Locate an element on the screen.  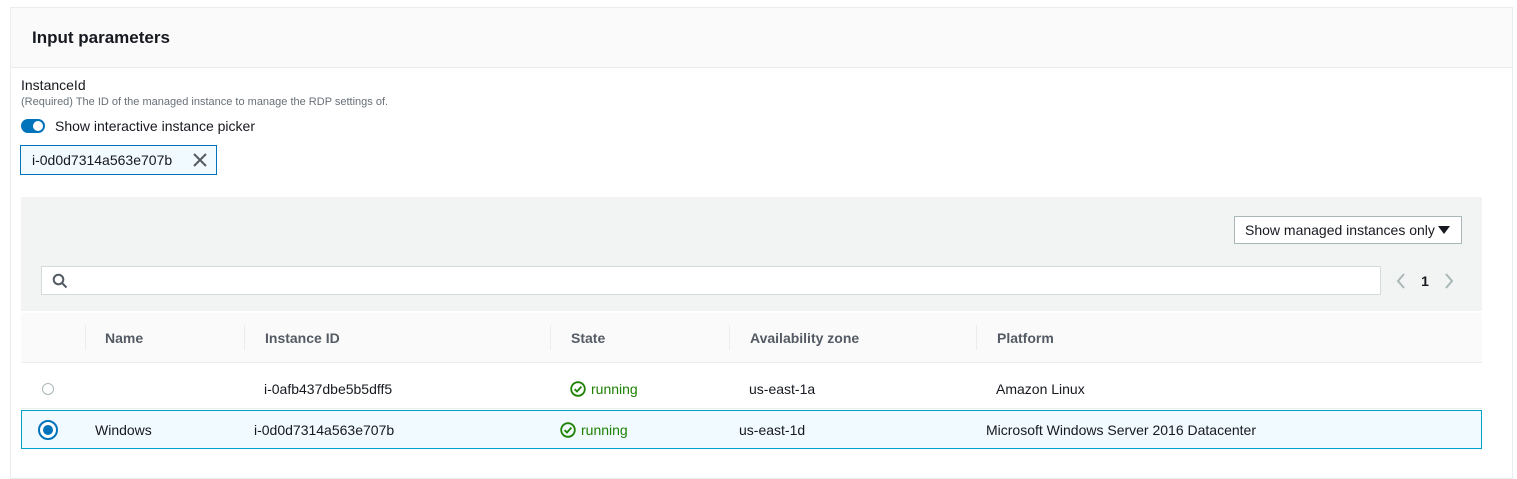
row-select-radio-checked is located at coordinates (48, 429).